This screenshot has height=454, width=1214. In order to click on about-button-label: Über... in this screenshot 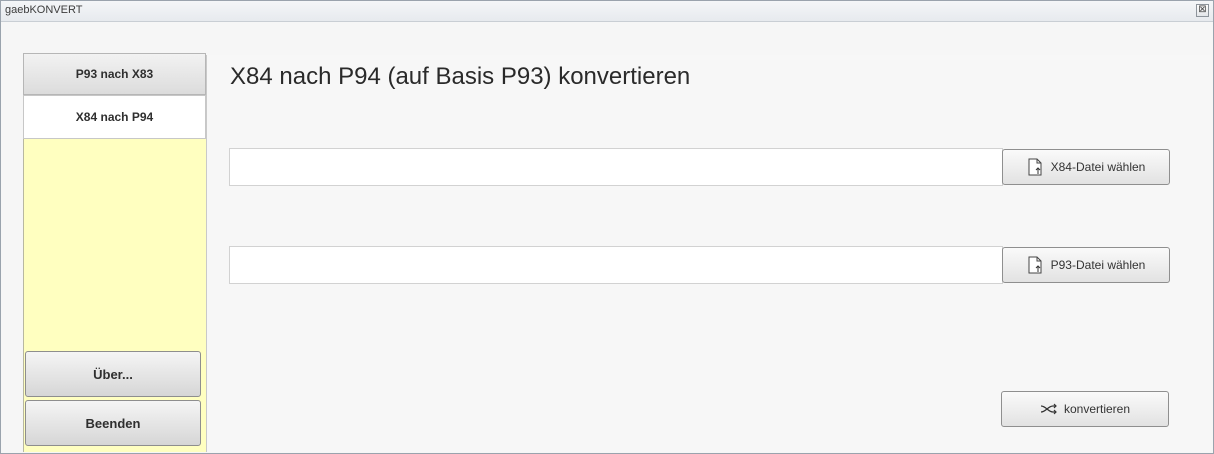, I will do `click(113, 374)`.